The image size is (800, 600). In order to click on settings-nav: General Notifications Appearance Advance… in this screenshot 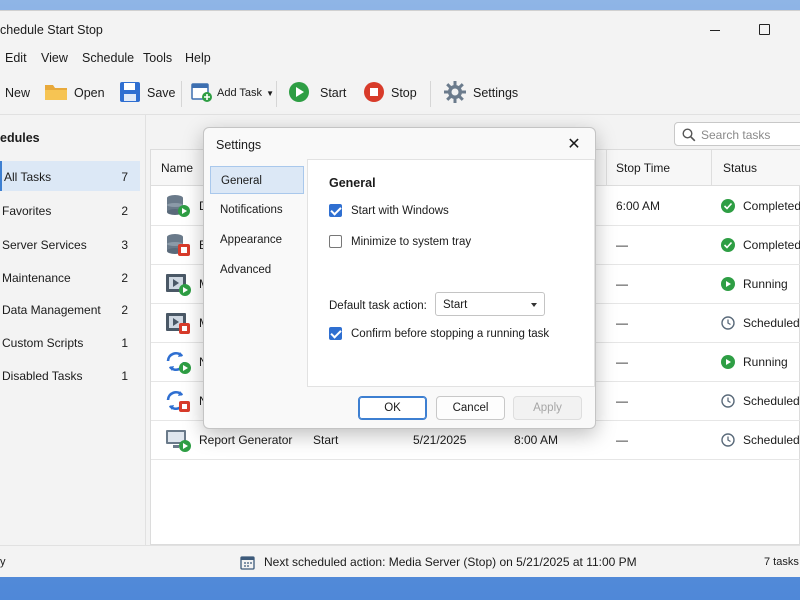, I will do `click(258, 274)`.